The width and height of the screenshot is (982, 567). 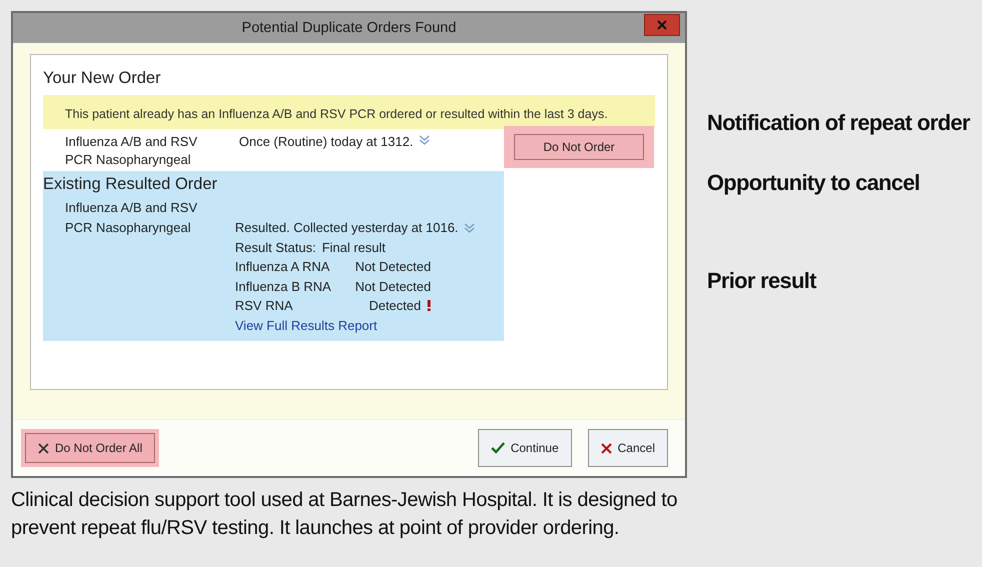 I want to click on field-label: Result Status:, so click(x=275, y=247).